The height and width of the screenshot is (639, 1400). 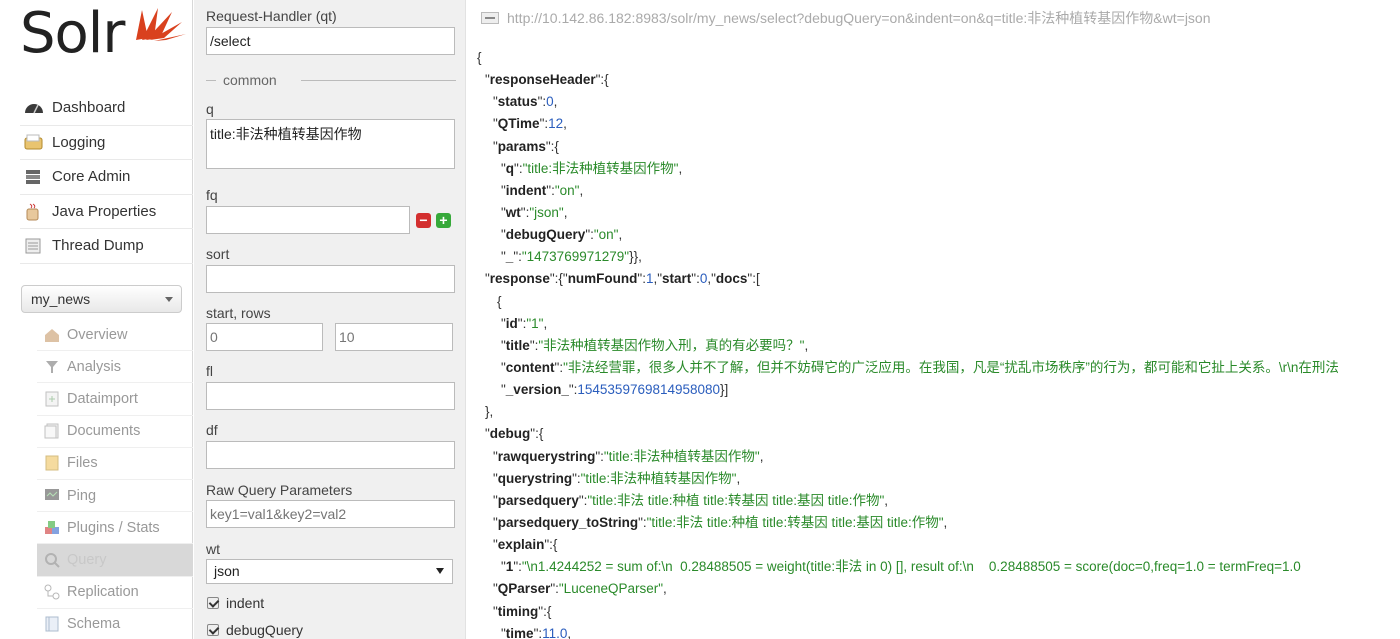 What do you see at coordinates (98, 246) in the screenshot?
I see `sidebar-item-label: Thread Dump` at bounding box center [98, 246].